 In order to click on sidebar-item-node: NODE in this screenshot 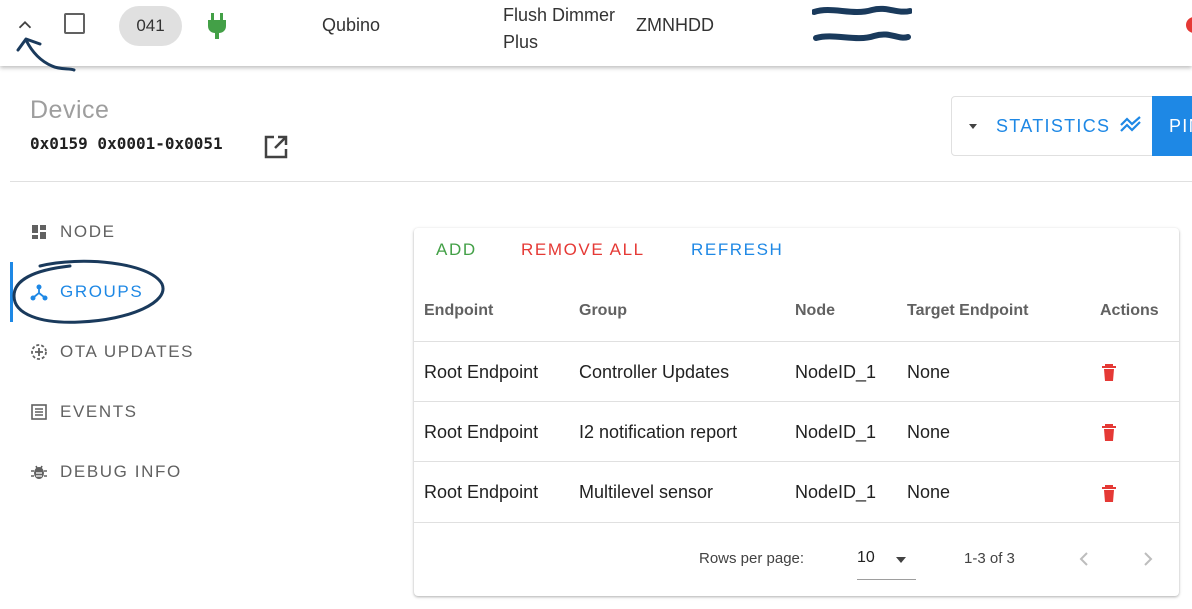, I will do `click(195, 232)`.